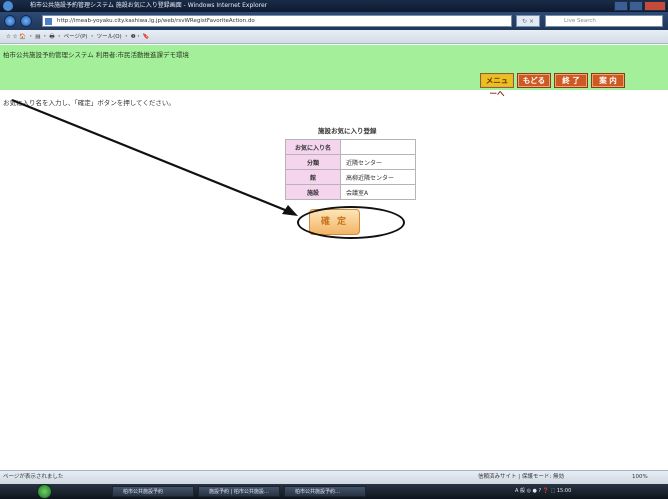 Image resolution: width=668 pixels, height=499 pixels. I want to click on instruction-text: お気に入り名を入力し、「確定」ボタンを押してください。, so click(89, 103).